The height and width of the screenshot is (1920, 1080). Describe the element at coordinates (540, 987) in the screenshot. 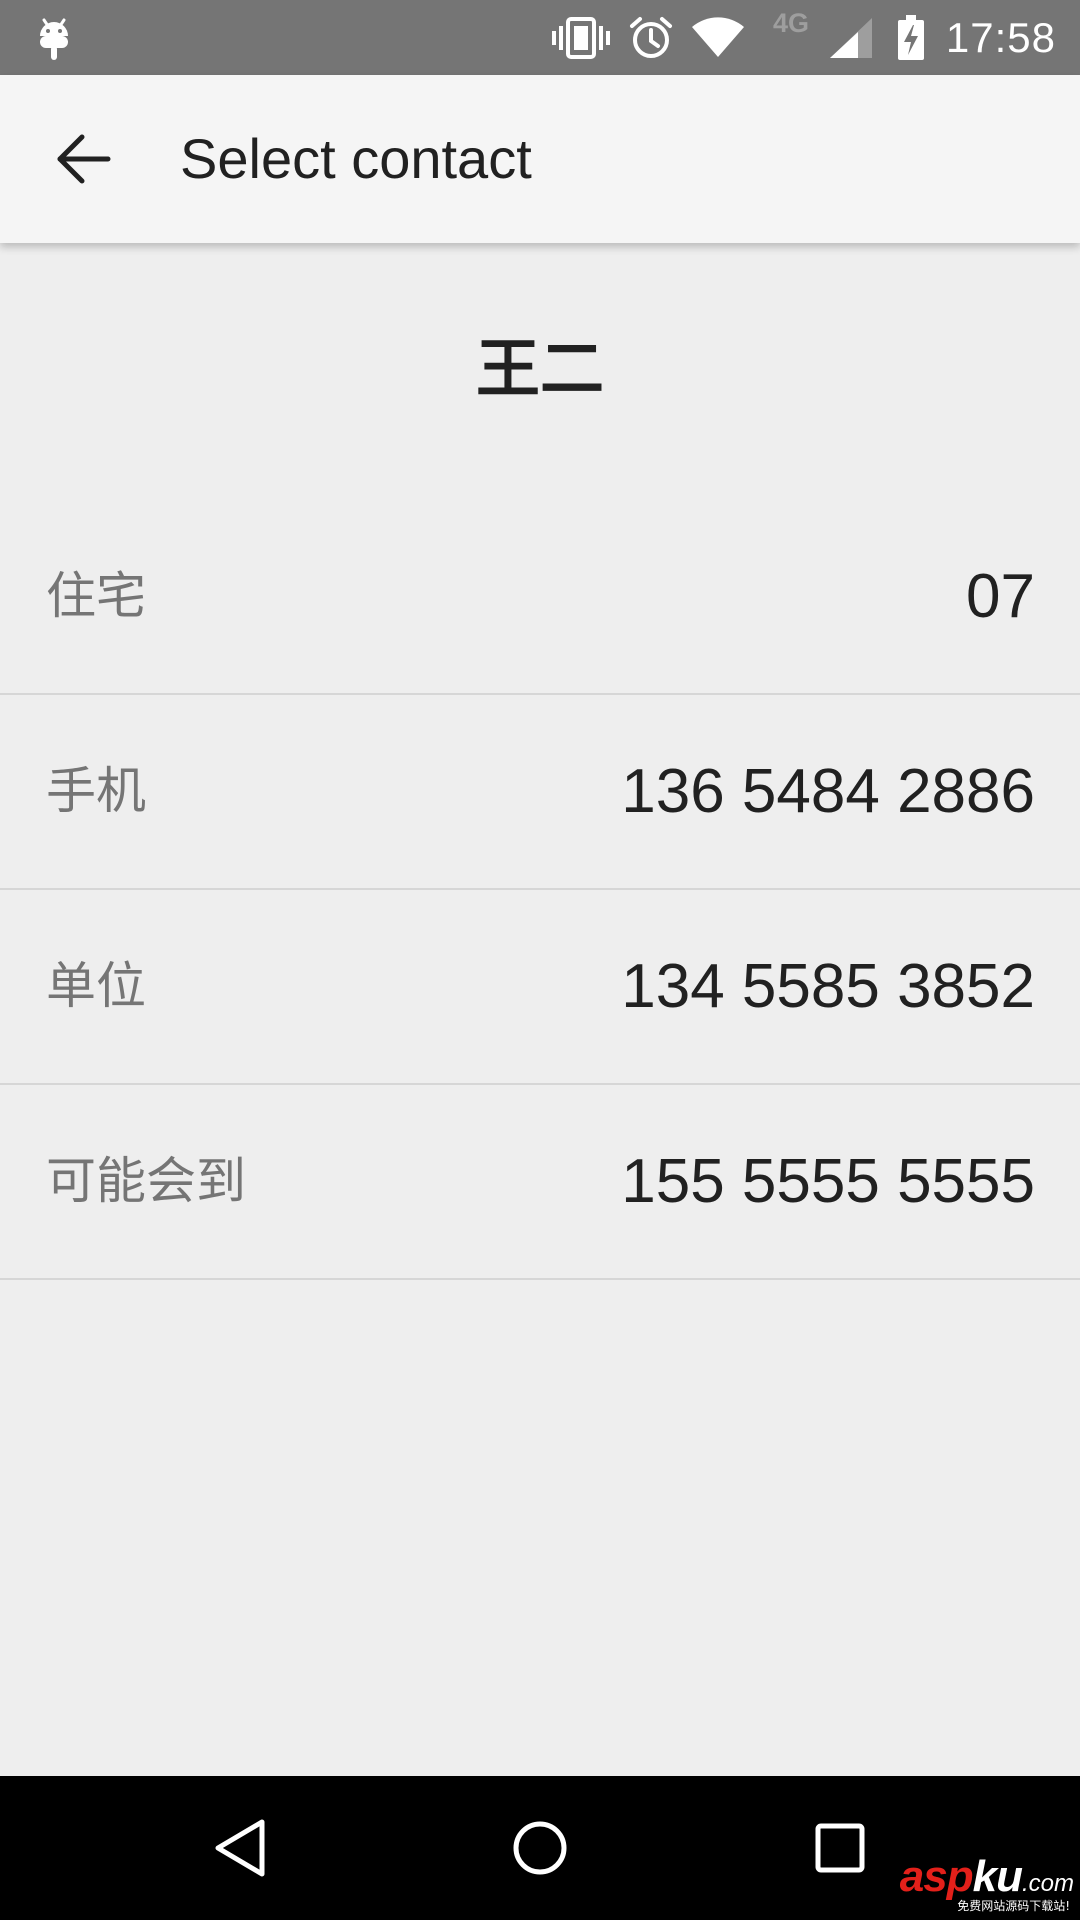

I see `phone-row-work: 单位 134 5585 3852` at that location.